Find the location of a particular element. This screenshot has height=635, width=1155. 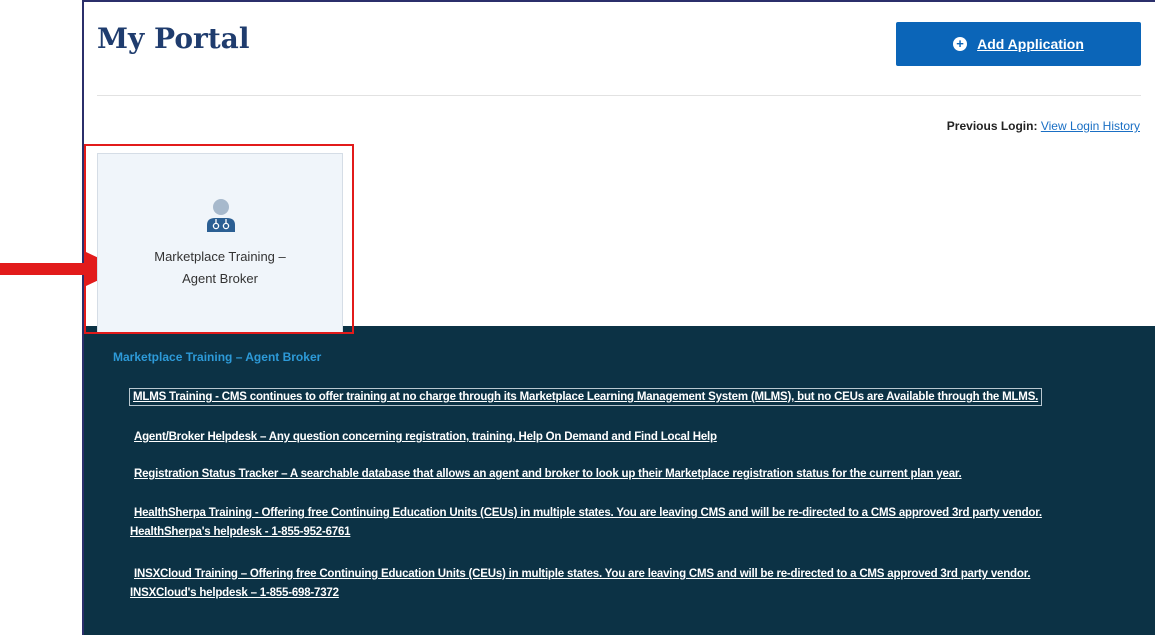

insxcloud-helpdesk-text: INSXCloud's helpdesk – 1-855-698-7372 is located at coordinates (234, 593).